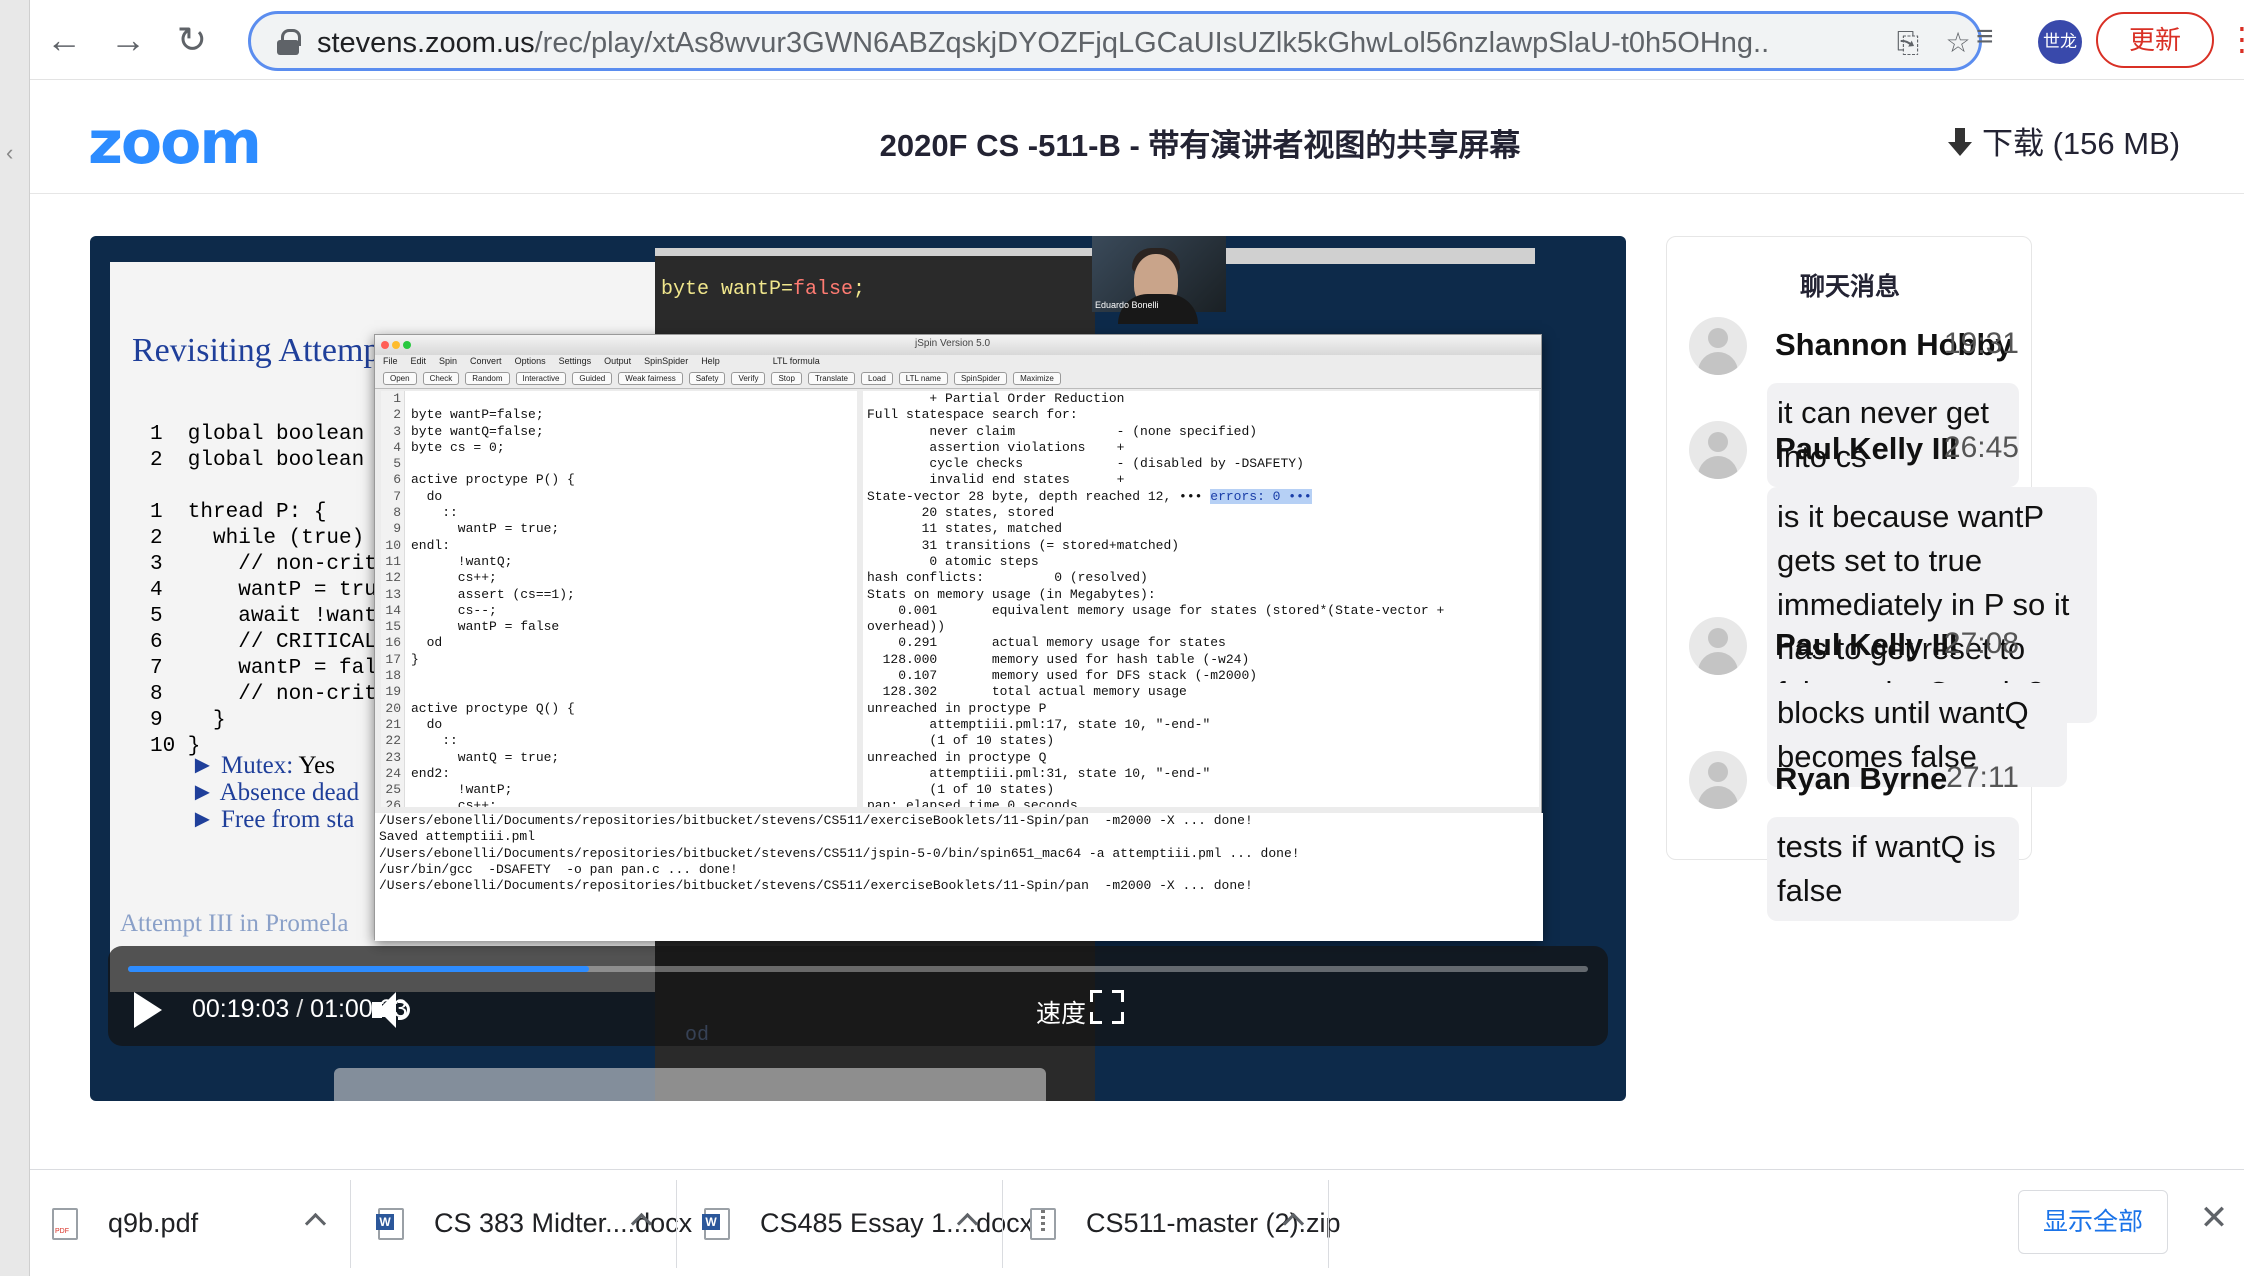 This screenshot has width=2244, height=1276. I want to click on jspin-menu-item: Settings, so click(575, 361).